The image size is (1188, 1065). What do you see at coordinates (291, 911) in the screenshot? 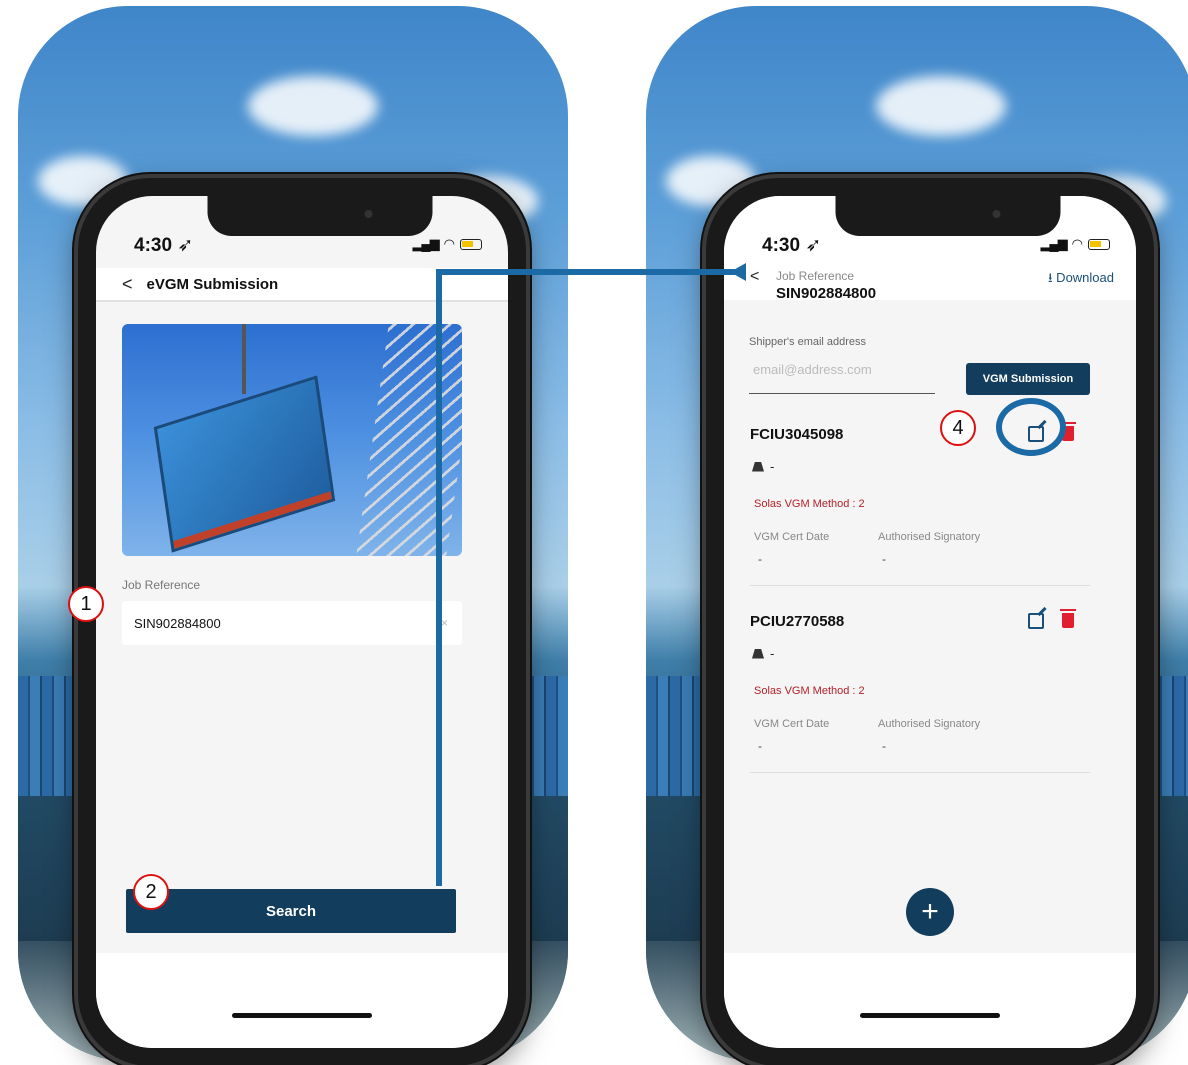
I see `search-button: Search` at bounding box center [291, 911].